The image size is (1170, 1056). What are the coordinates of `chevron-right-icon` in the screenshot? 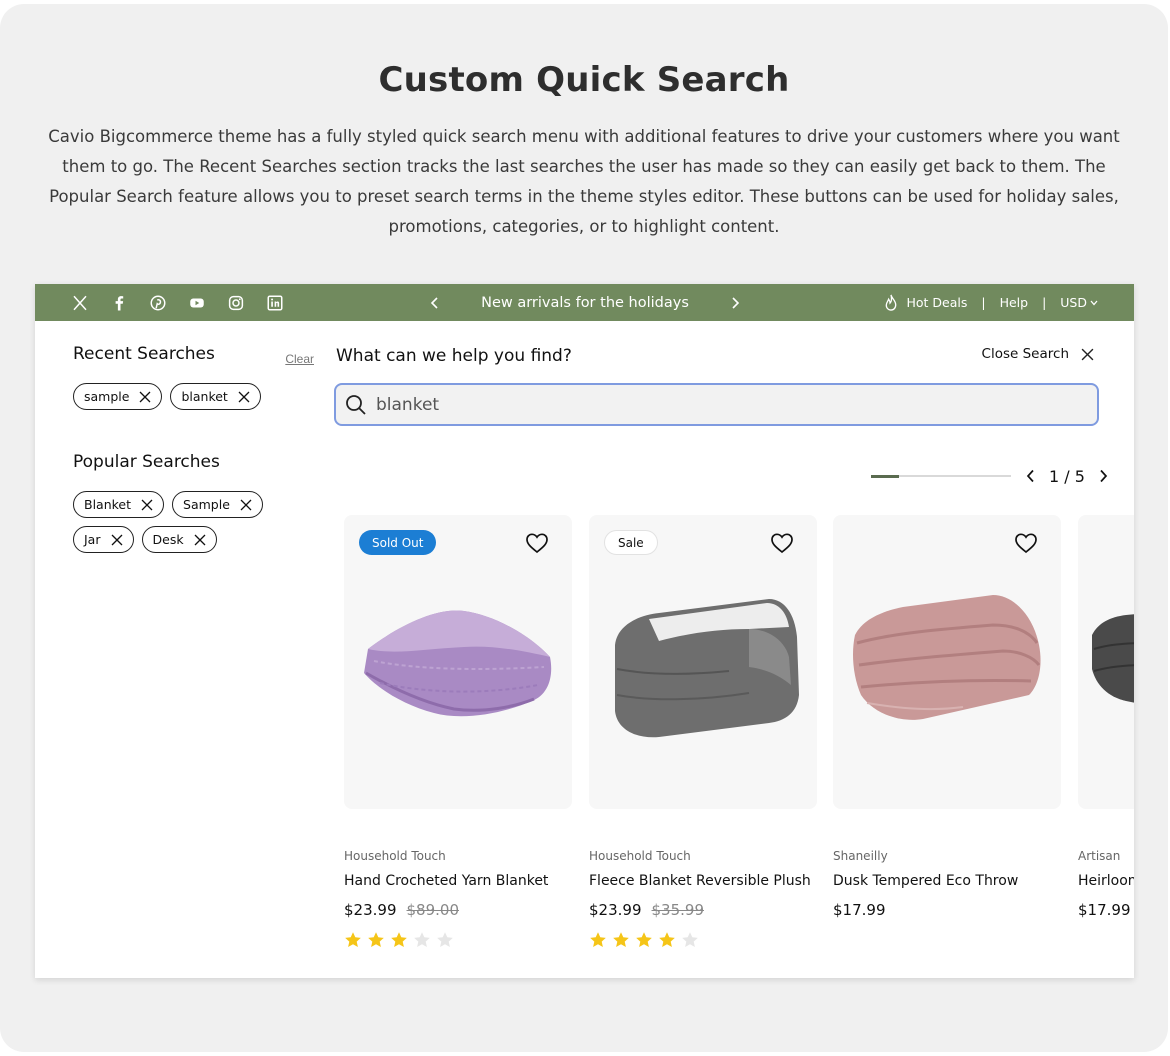 It's located at (1104, 476).